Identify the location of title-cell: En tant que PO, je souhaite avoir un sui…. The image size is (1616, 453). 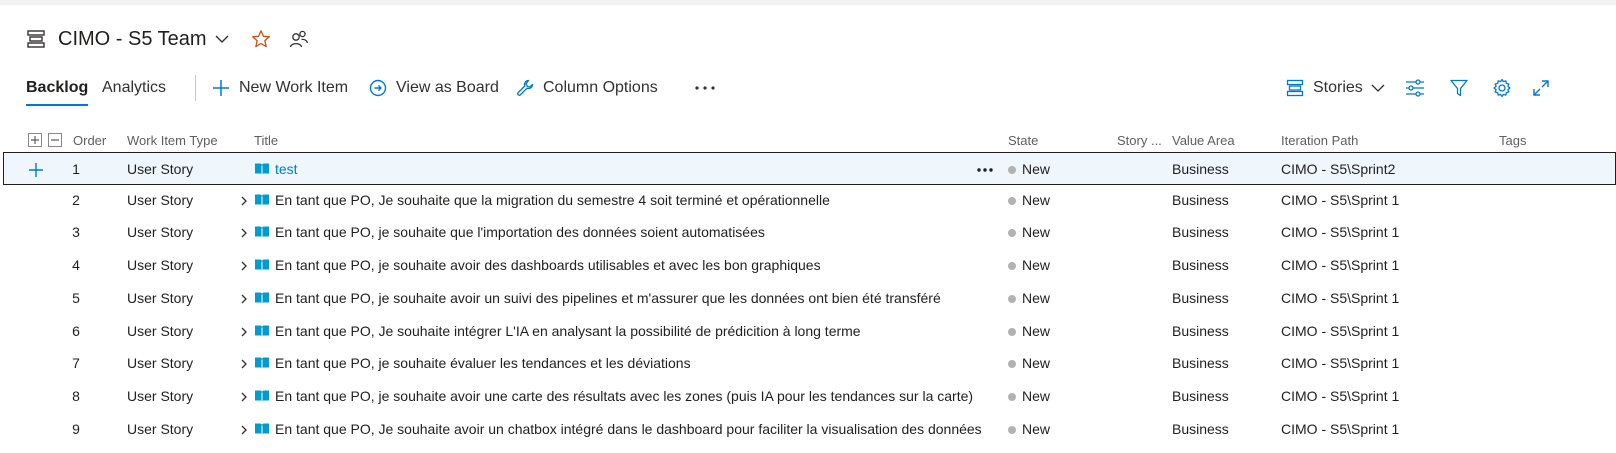
(597, 298).